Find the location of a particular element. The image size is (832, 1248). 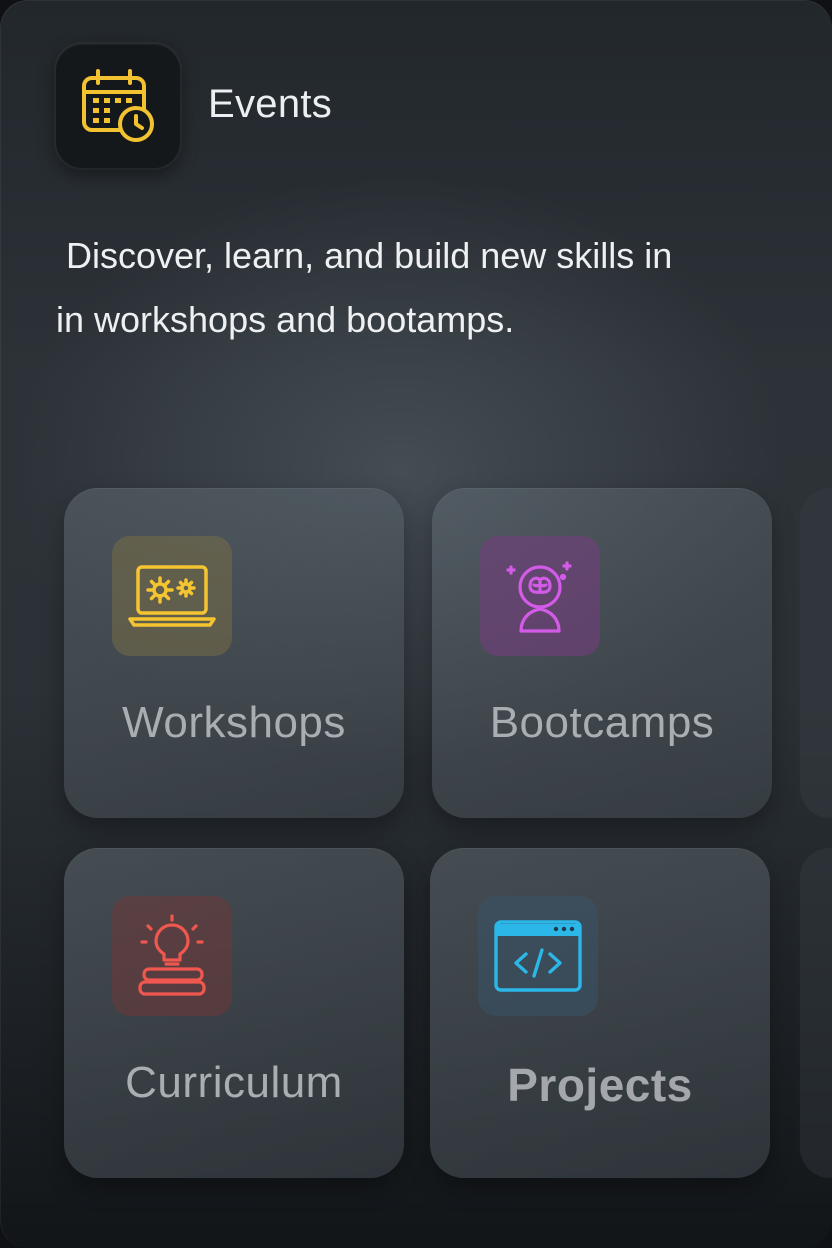

bootcamps-icon-box is located at coordinates (540, 596).